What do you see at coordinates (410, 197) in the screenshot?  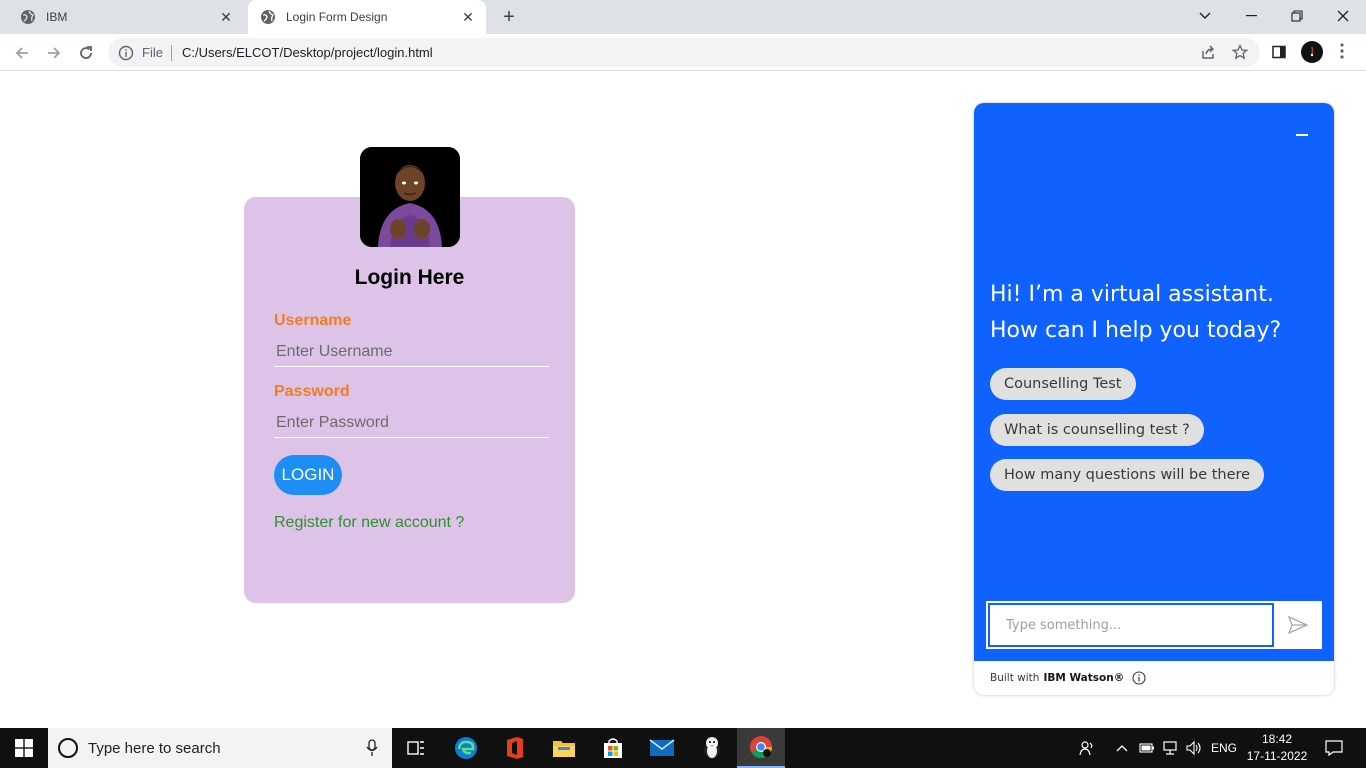 I see `user-avatar-image` at bounding box center [410, 197].